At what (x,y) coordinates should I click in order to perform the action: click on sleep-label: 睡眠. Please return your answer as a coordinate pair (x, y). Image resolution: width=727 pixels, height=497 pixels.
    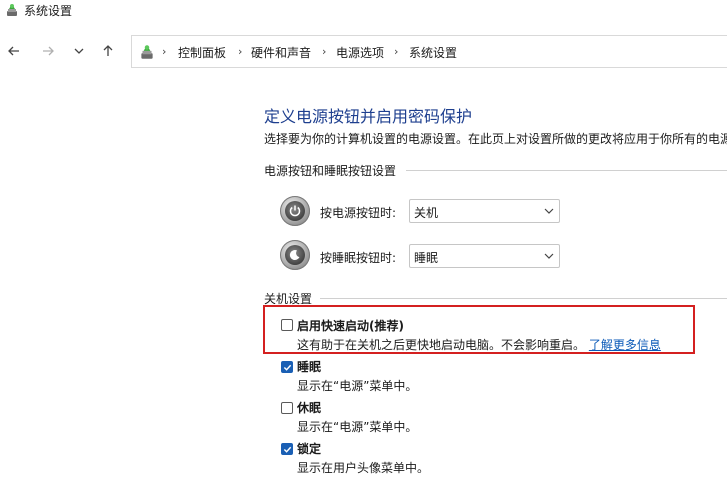
    Looking at the image, I should click on (309, 366).